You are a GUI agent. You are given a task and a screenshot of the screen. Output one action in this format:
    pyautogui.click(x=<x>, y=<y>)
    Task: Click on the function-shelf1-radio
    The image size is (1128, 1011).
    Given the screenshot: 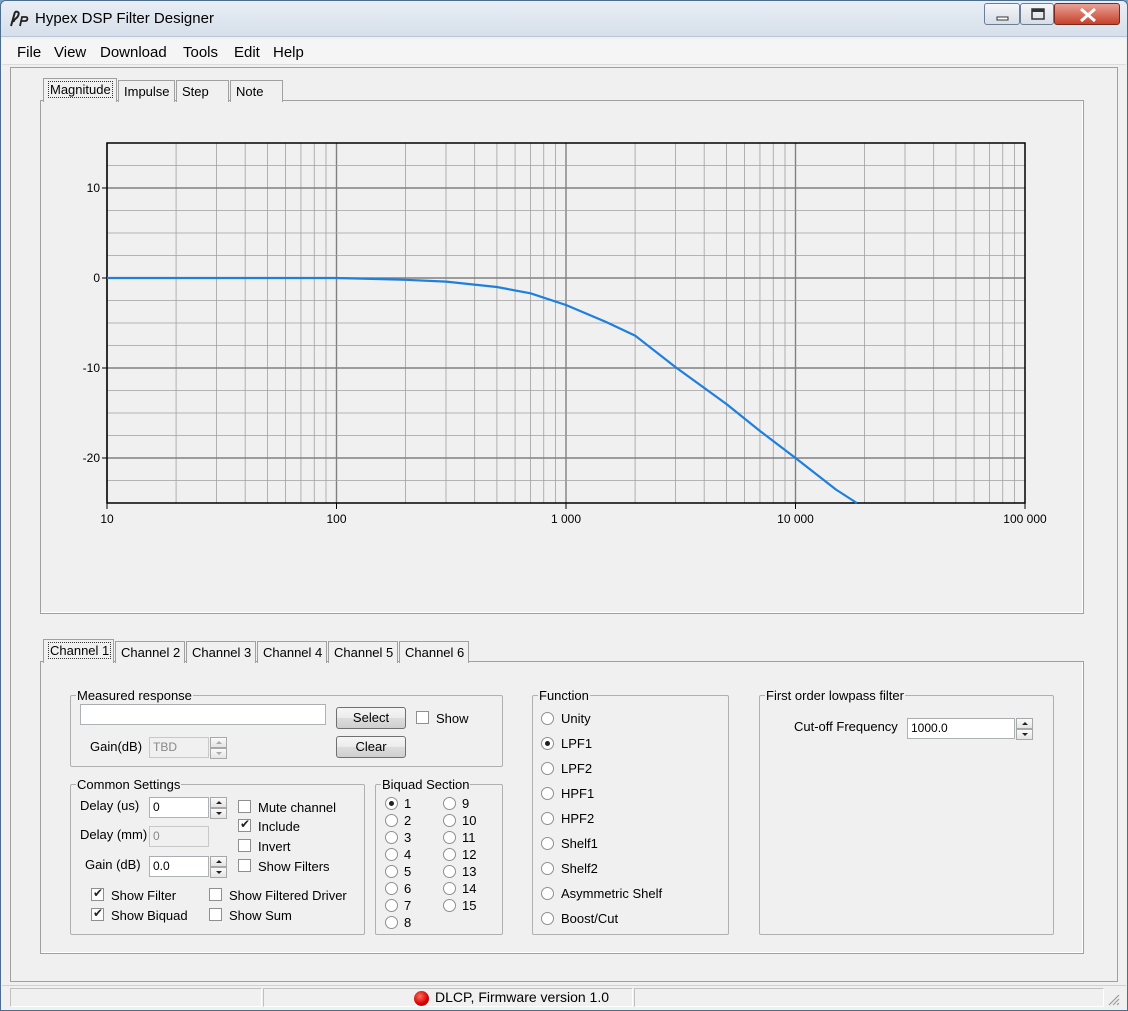 What is the action you would take?
    pyautogui.click(x=547, y=843)
    